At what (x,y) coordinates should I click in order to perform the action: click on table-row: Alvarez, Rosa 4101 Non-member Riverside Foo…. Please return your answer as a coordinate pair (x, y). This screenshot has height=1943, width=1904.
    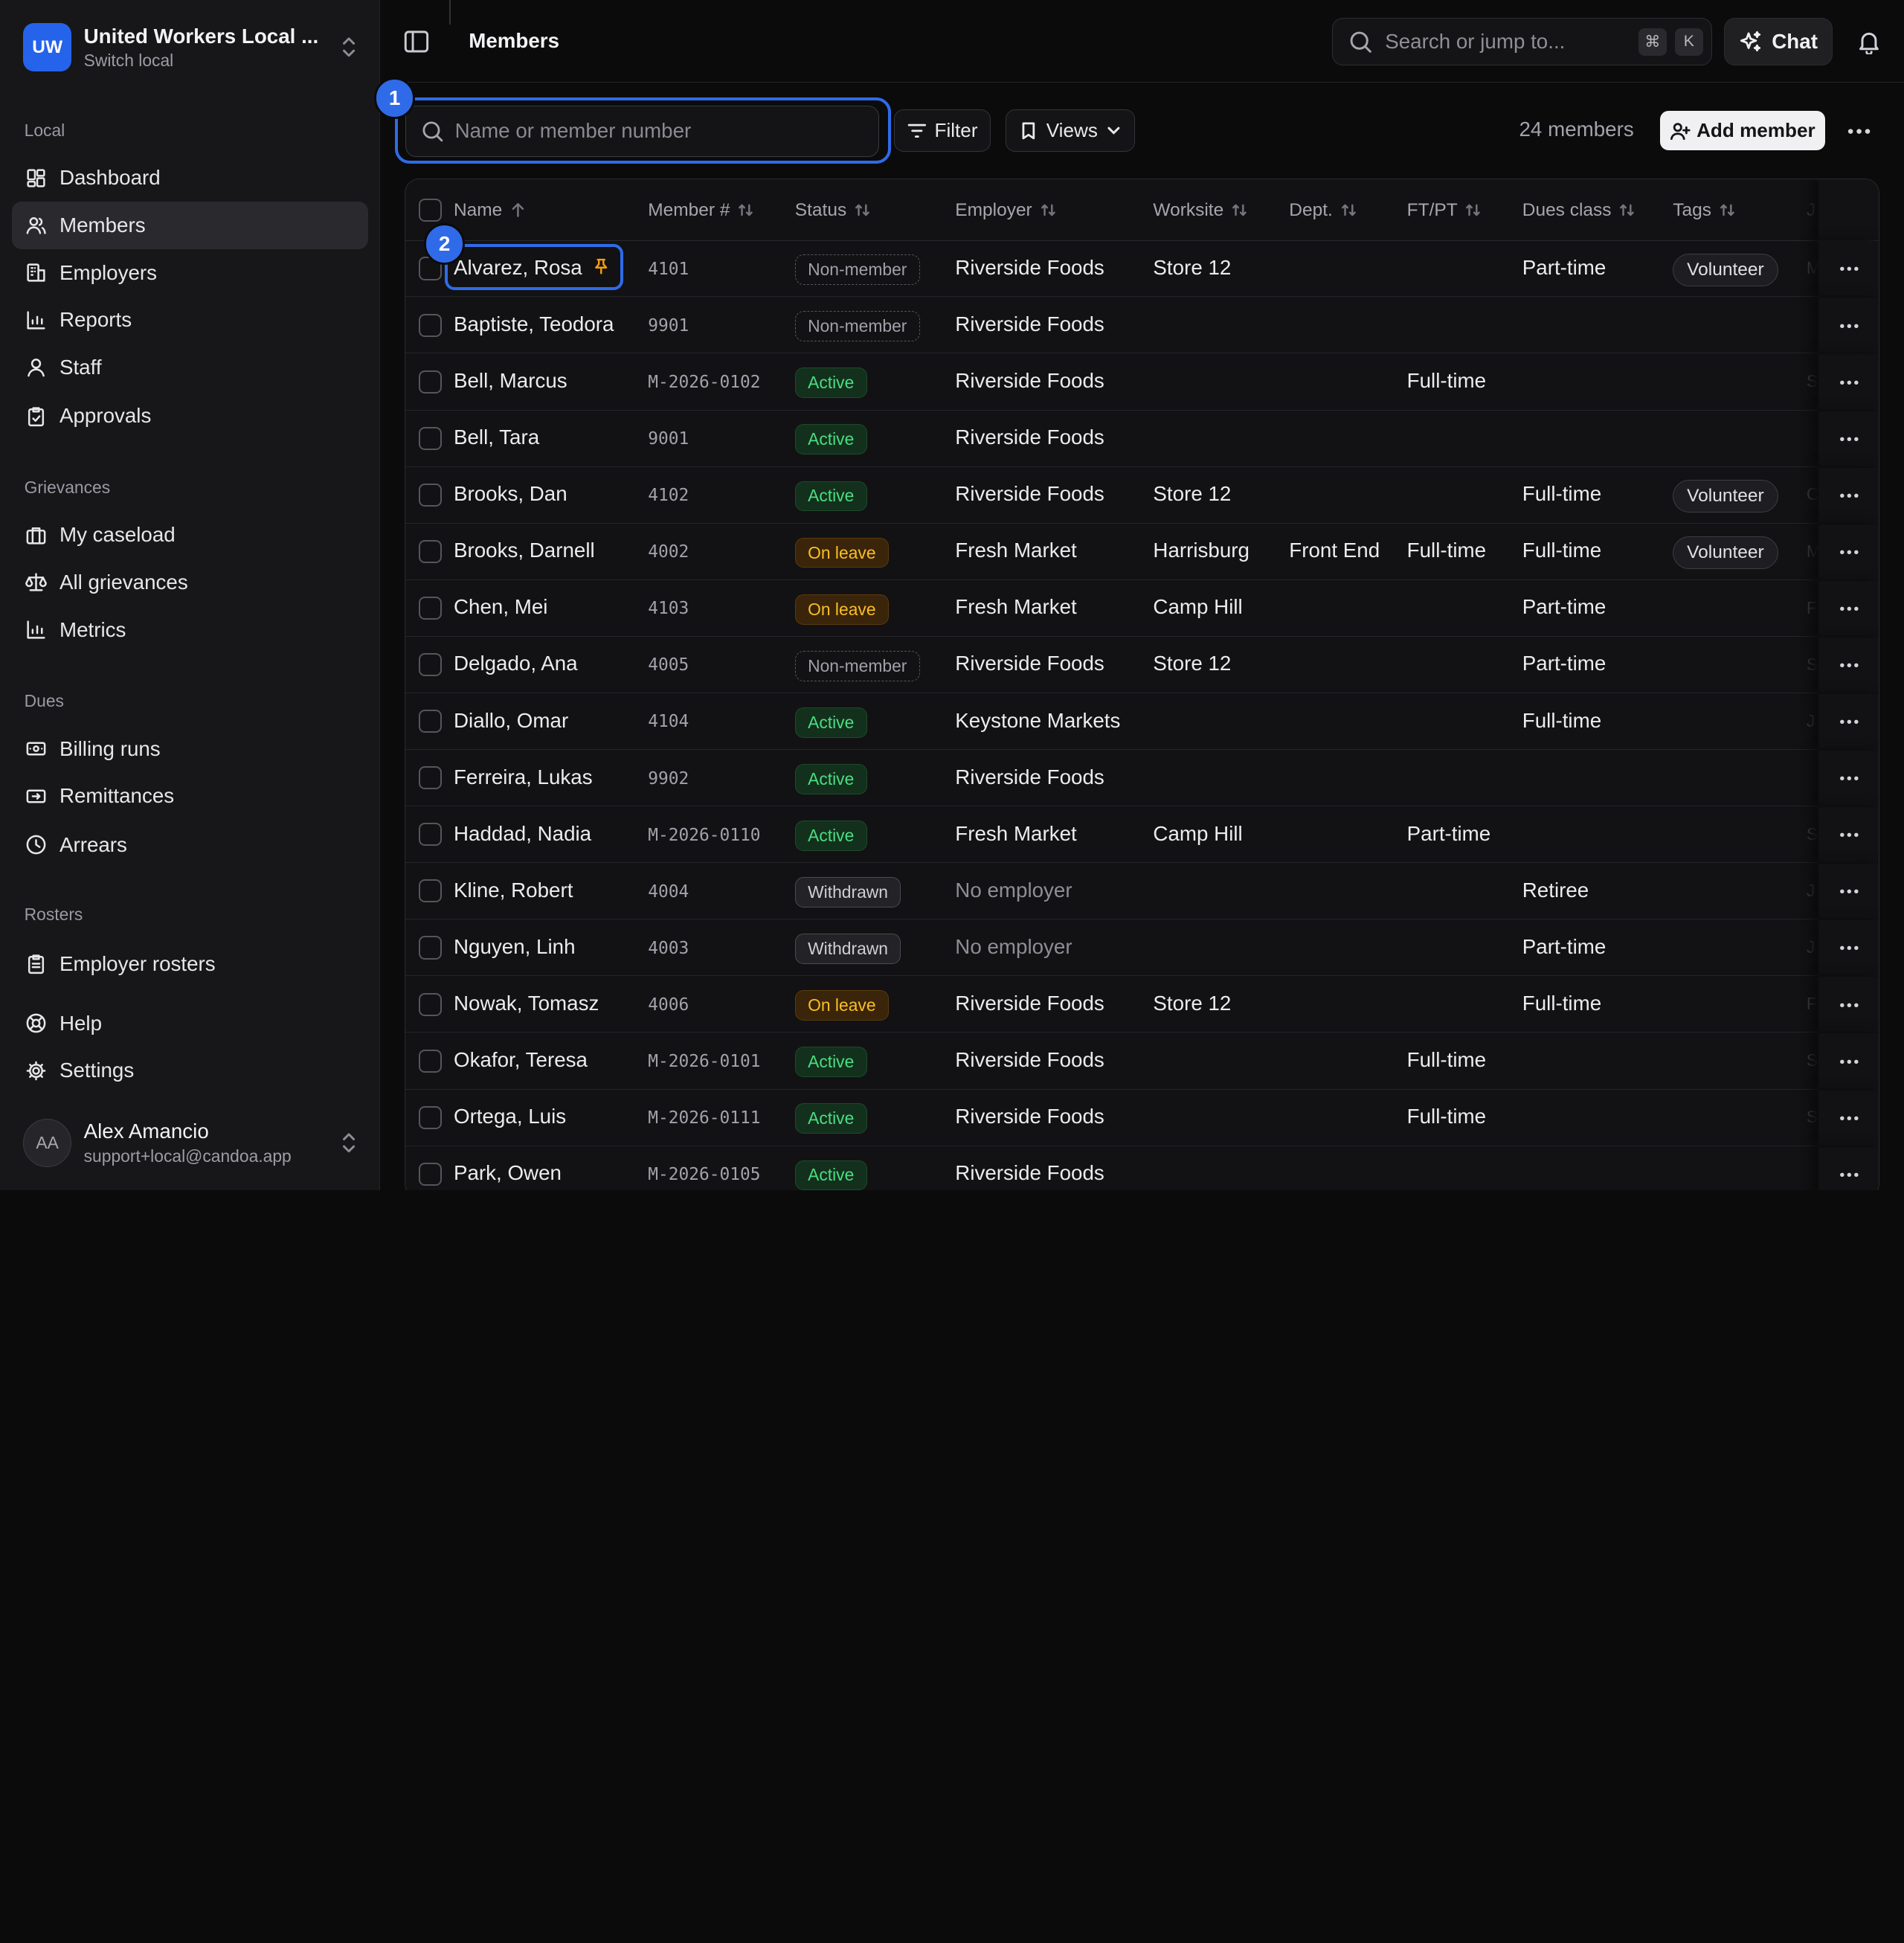
    Looking at the image, I should click on (1142, 269).